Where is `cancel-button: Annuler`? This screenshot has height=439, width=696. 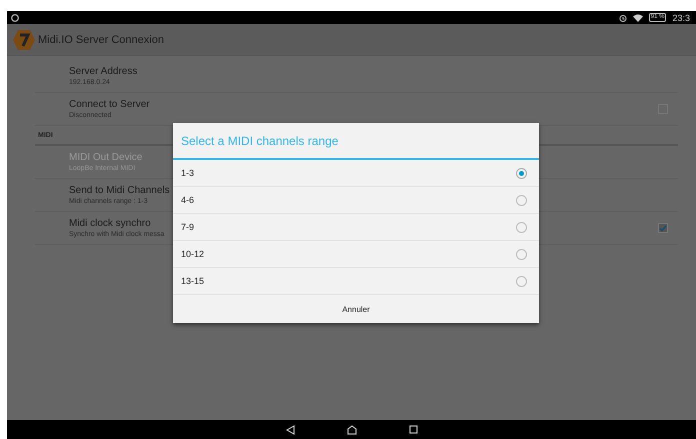 cancel-button: Annuler is located at coordinates (356, 309).